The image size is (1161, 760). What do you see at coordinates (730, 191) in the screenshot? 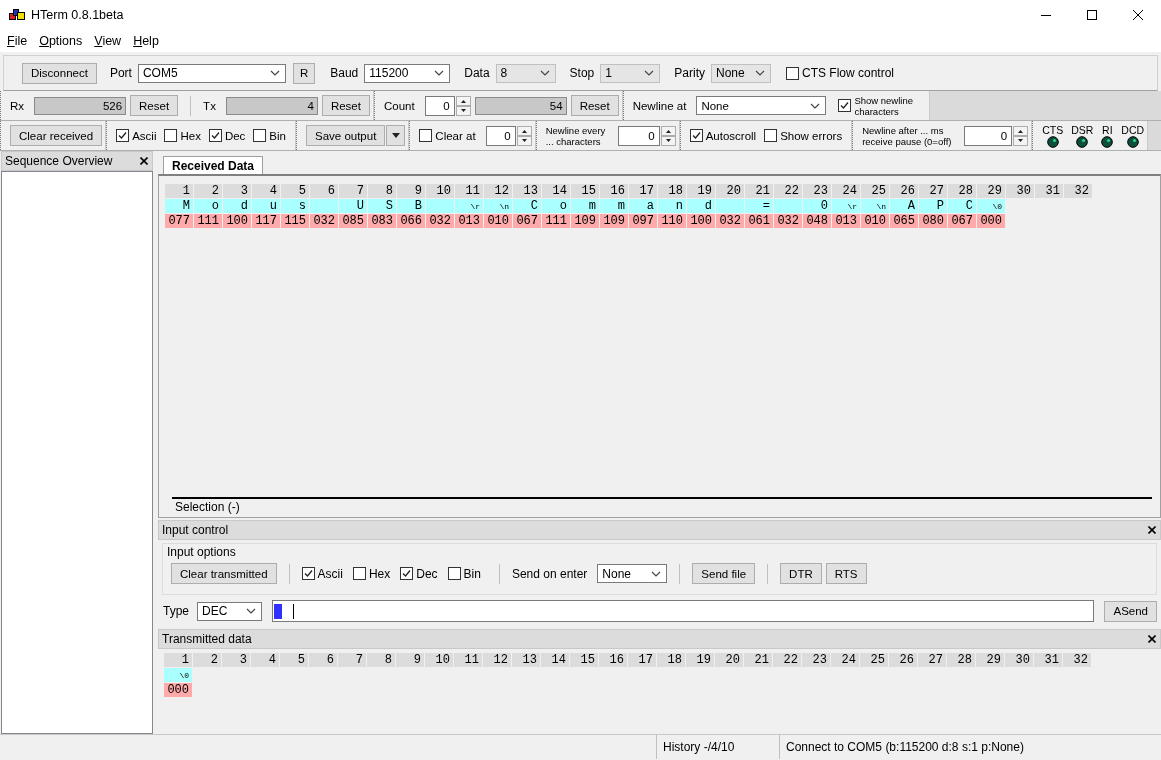
I see `column-number: 20` at bounding box center [730, 191].